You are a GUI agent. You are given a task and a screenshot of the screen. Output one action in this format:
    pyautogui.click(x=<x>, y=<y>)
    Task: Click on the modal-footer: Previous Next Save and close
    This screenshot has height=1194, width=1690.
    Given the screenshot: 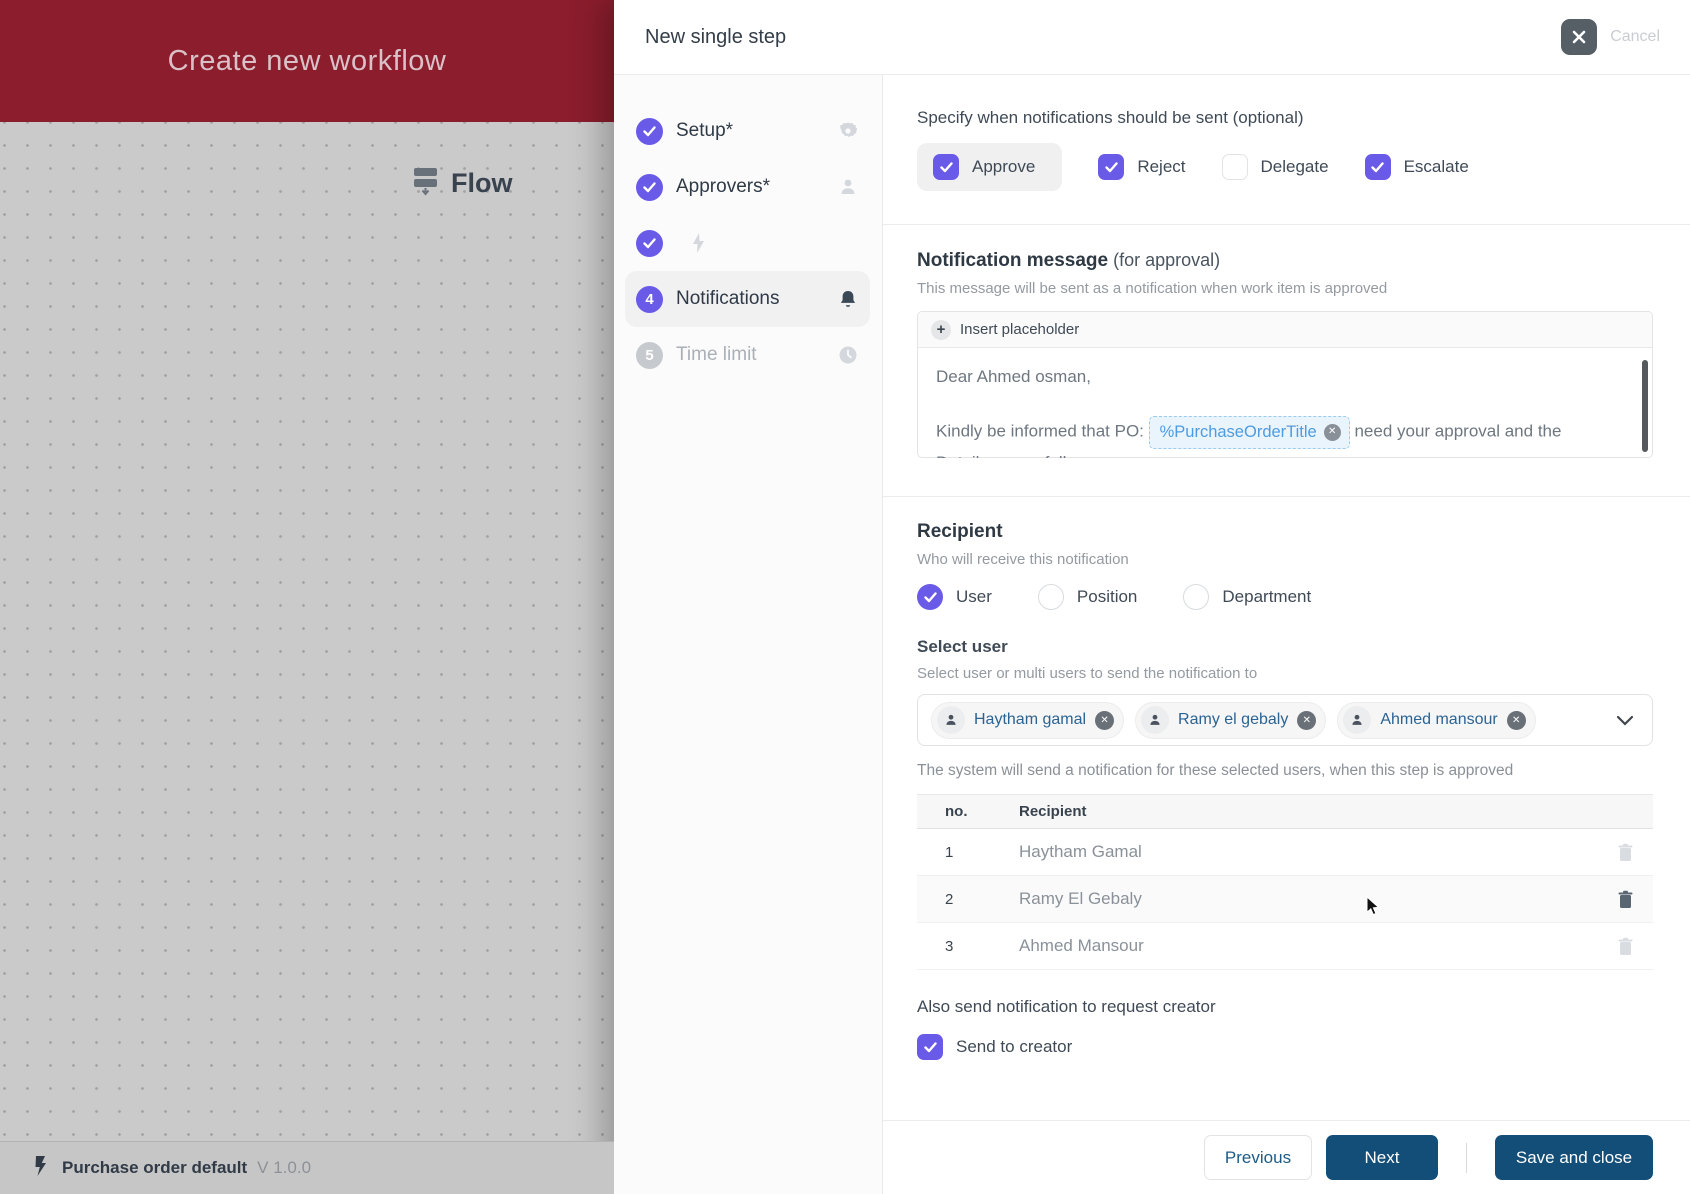 What is the action you would take?
    pyautogui.click(x=1286, y=1157)
    